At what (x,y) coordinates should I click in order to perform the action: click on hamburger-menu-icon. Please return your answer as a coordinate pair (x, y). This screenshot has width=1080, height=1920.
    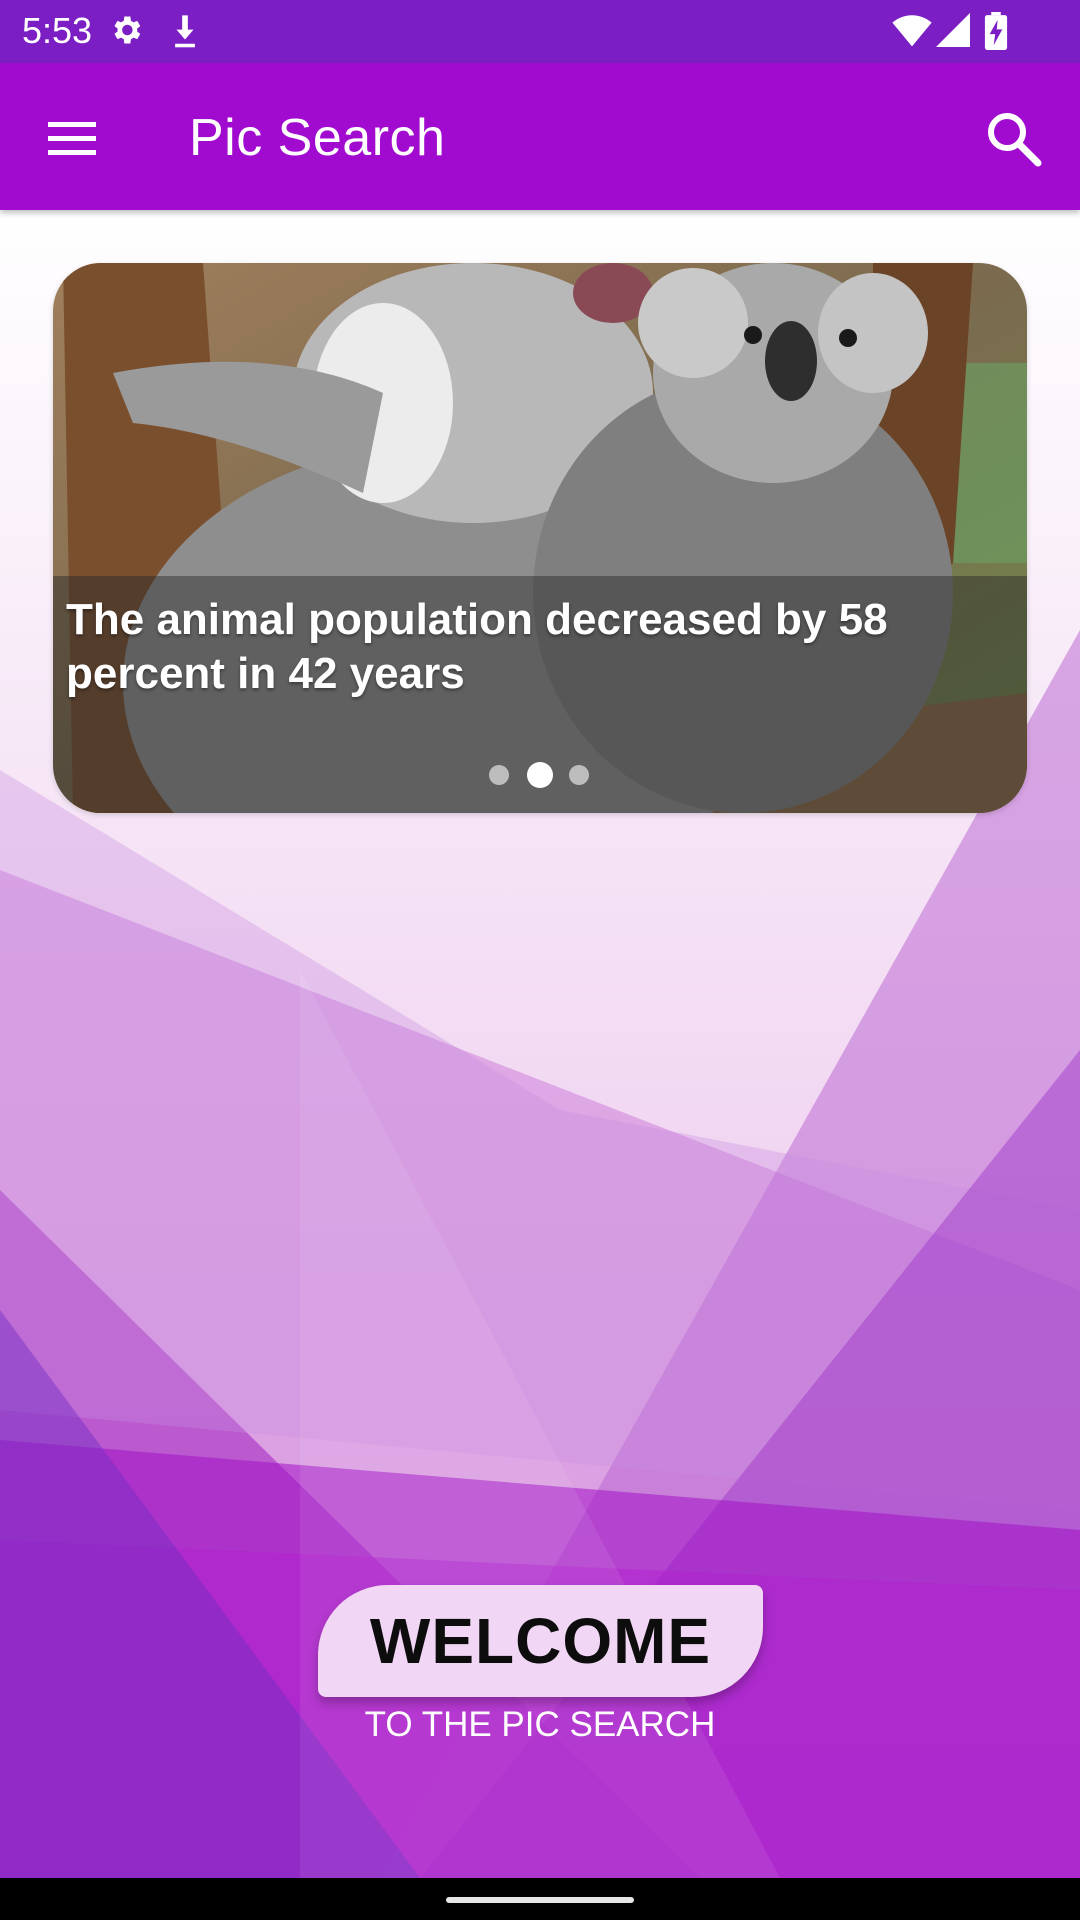
    Looking at the image, I should click on (72, 138).